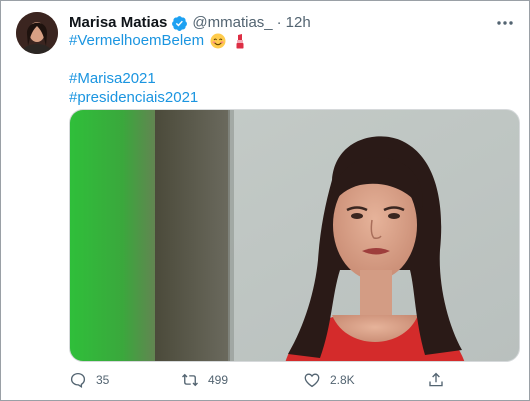 Image resolution: width=530 pixels, height=401 pixels. I want to click on retweet-button: 499, so click(204, 380).